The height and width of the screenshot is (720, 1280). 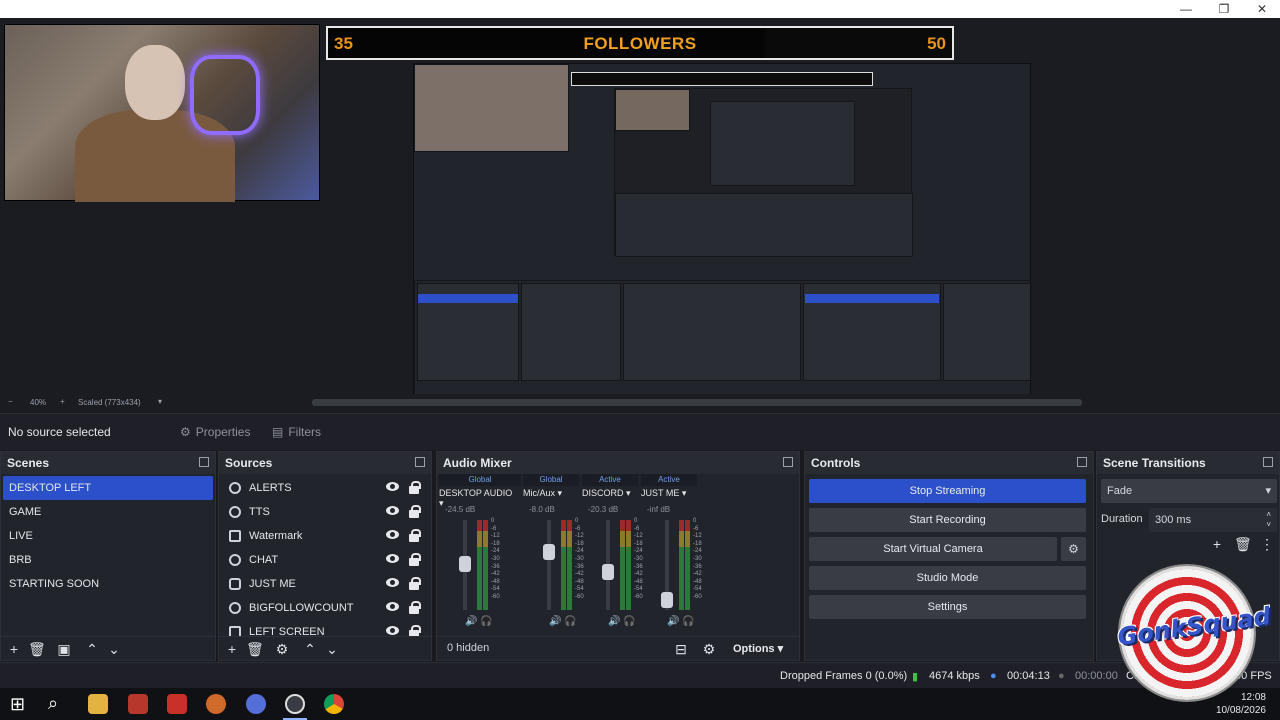 What do you see at coordinates (53, 703) in the screenshot?
I see `search-icon: ⌕` at bounding box center [53, 703].